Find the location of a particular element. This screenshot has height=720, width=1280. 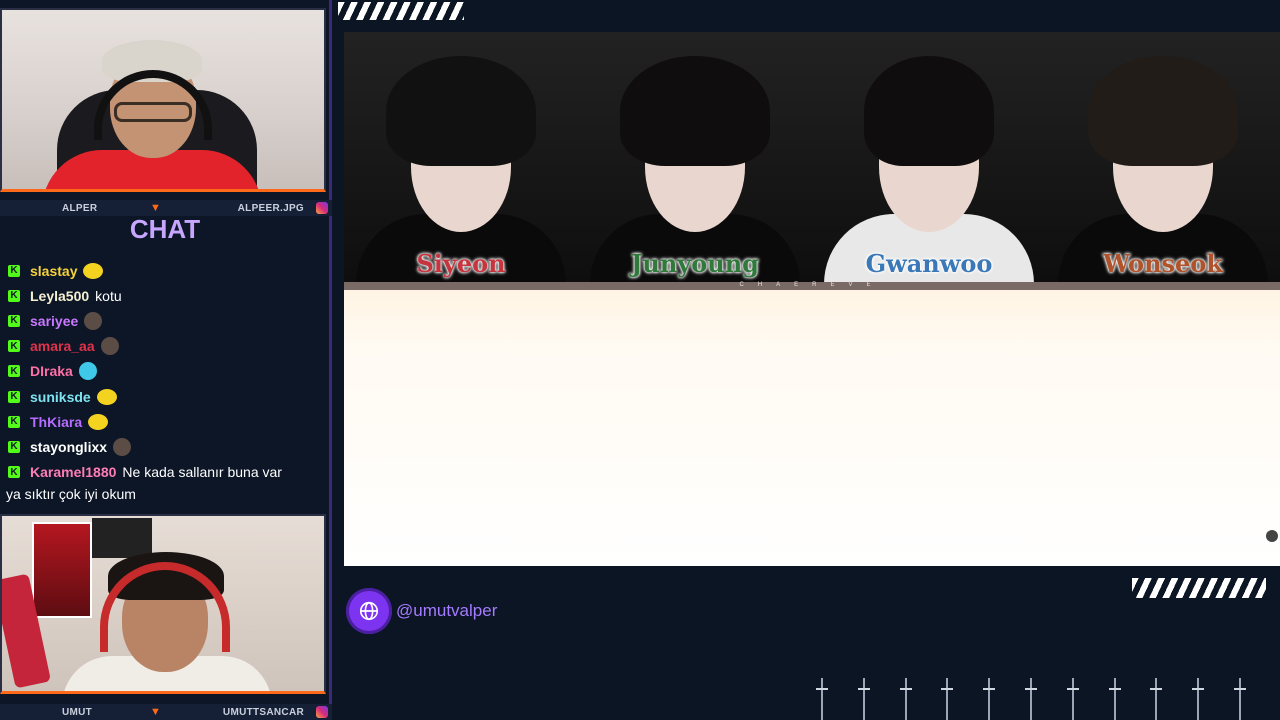

chat-message: K Karamel1880 Ne kada sallanır buna var is located at coordinates (167, 472).